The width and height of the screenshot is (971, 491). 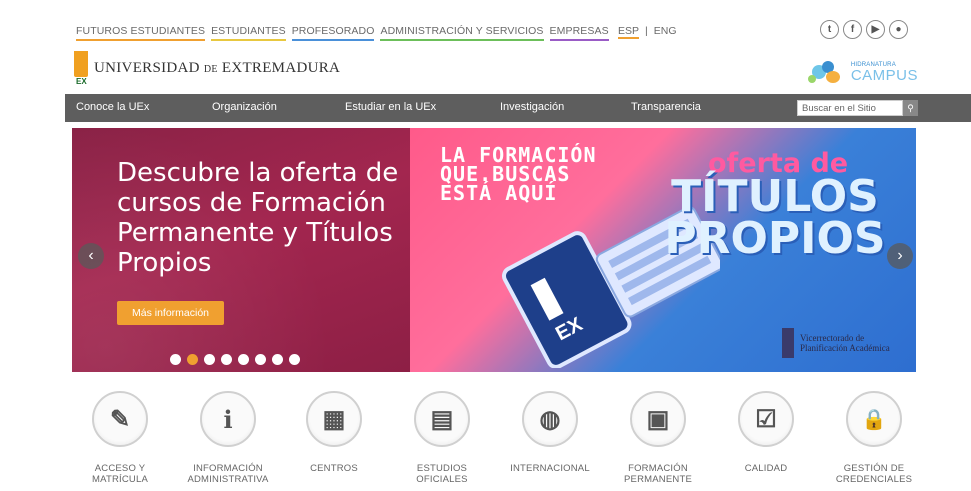 I want to click on checkbox-icon: ☑, so click(x=766, y=419).